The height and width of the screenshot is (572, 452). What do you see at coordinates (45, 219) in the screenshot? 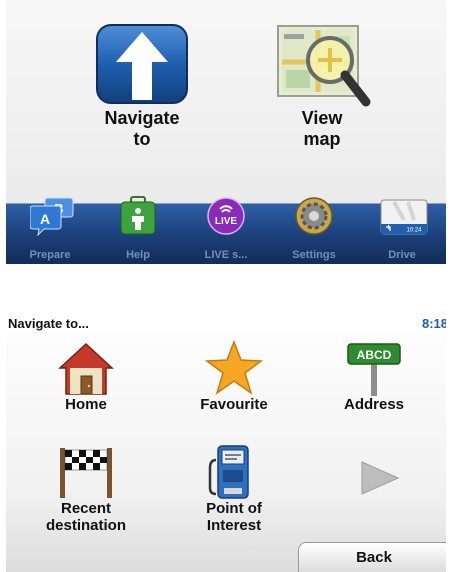
I see `svg-text: A` at bounding box center [45, 219].